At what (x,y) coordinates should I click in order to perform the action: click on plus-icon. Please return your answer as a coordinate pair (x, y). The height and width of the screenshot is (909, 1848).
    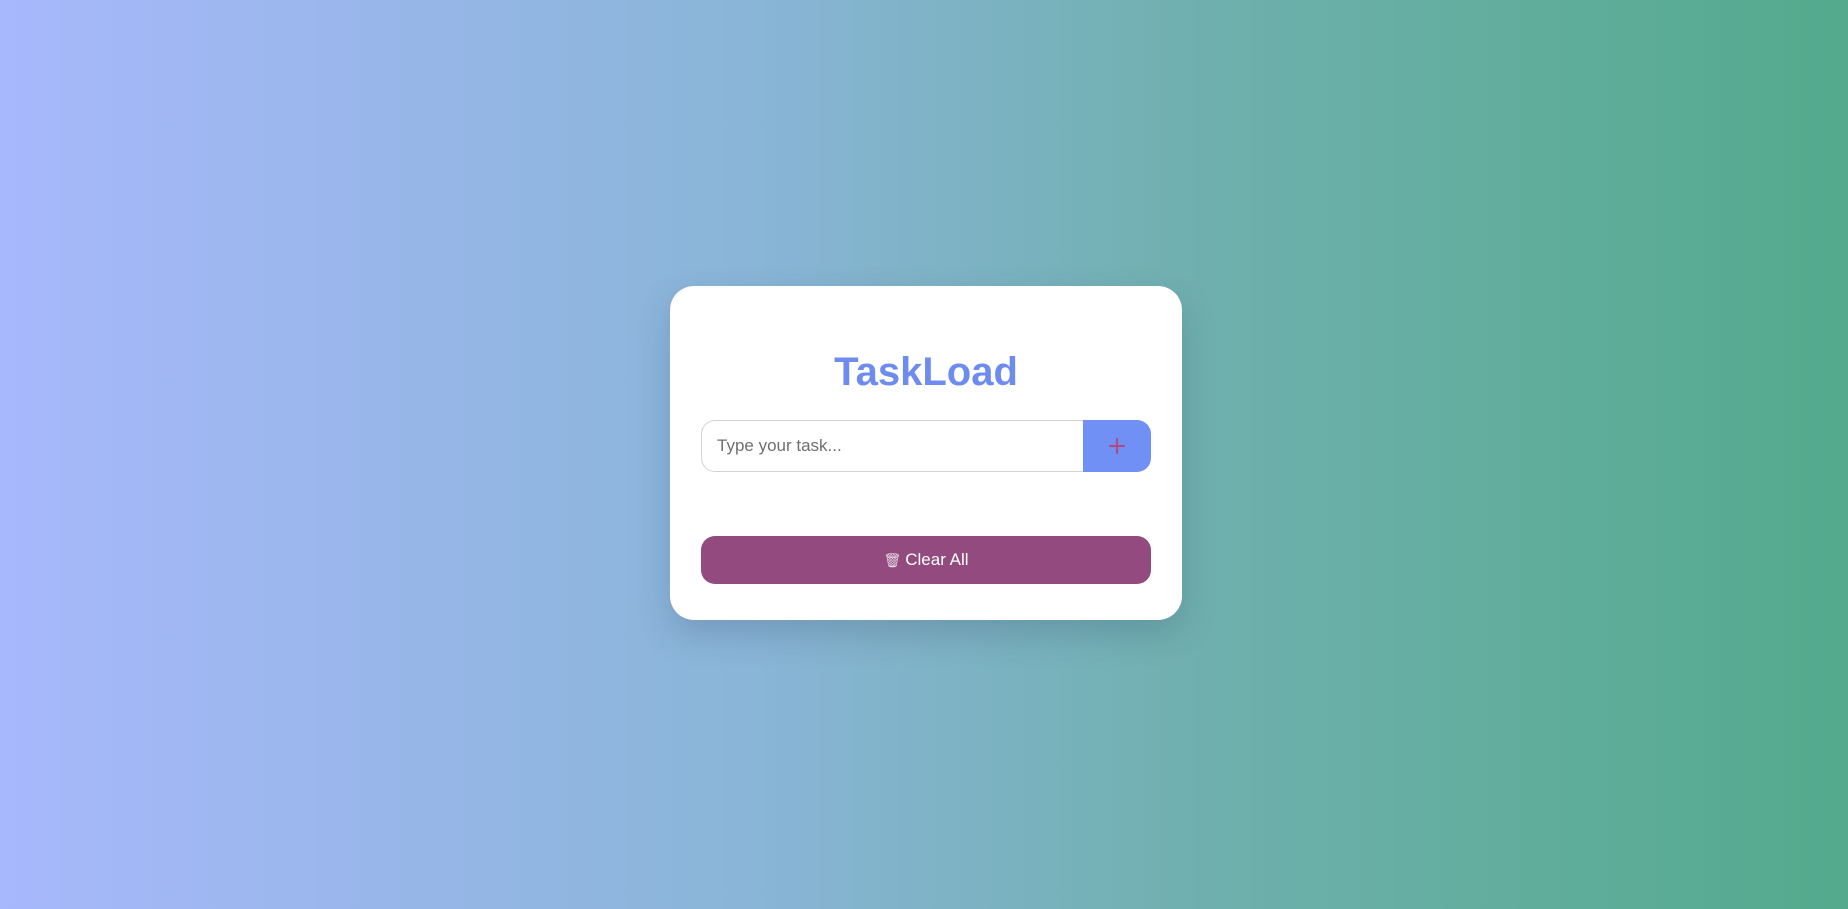
    Looking at the image, I should click on (1117, 446).